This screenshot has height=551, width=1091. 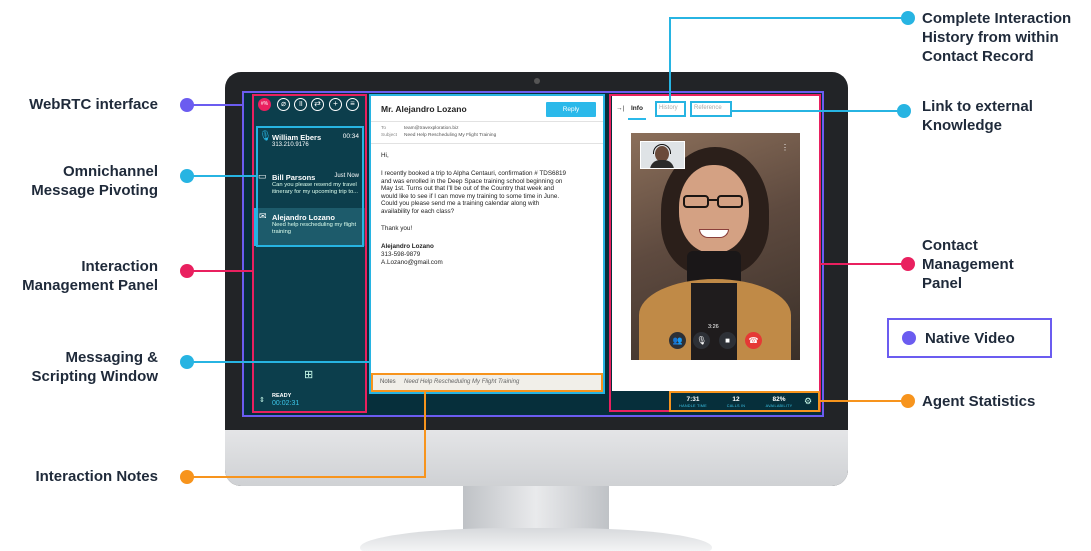 I want to click on callout-contact-management: Contact Management Panel, so click(x=968, y=264).